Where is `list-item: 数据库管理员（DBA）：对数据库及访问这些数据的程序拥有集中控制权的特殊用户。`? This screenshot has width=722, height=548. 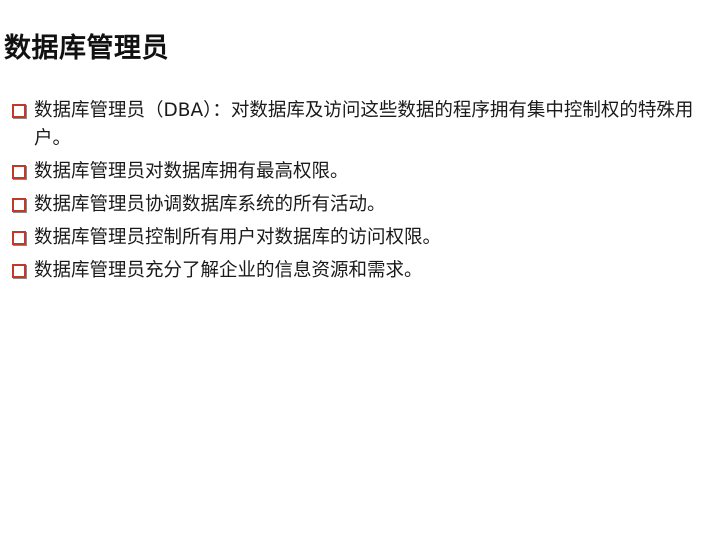 list-item: 数据库管理员（DBA）：对数据库及访问这些数据的程序拥有集中控制权的特殊用户。 is located at coordinates (357, 125).